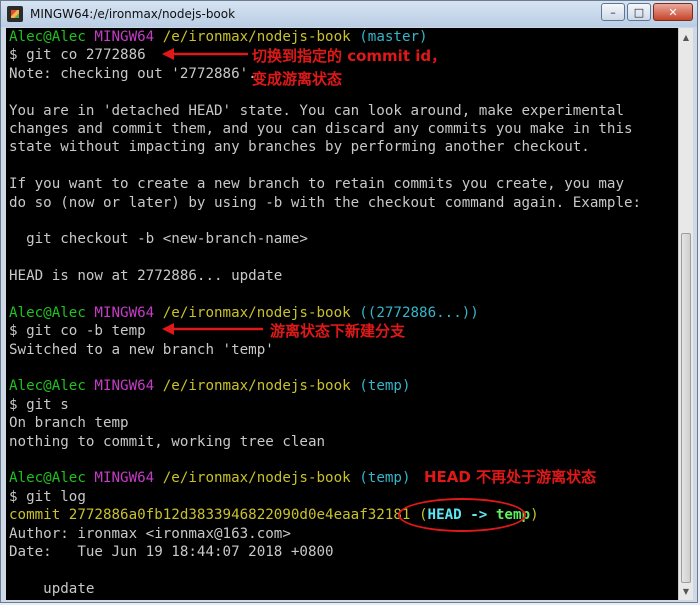  I want to click on terminal-text-segment: Date: Tue Jun 19 18:44:07 2018 +0800, so click(171, 551).